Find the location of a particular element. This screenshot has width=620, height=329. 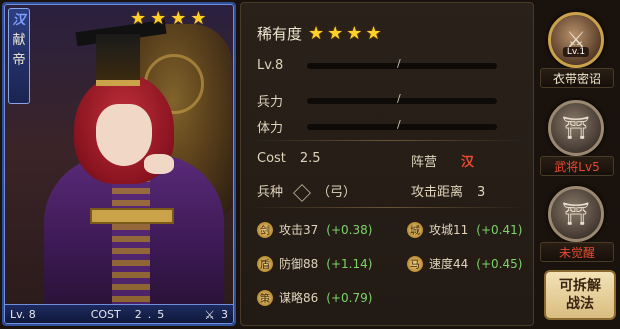

hero-name-char-2: 帝 is located at coordinates (19, 60).